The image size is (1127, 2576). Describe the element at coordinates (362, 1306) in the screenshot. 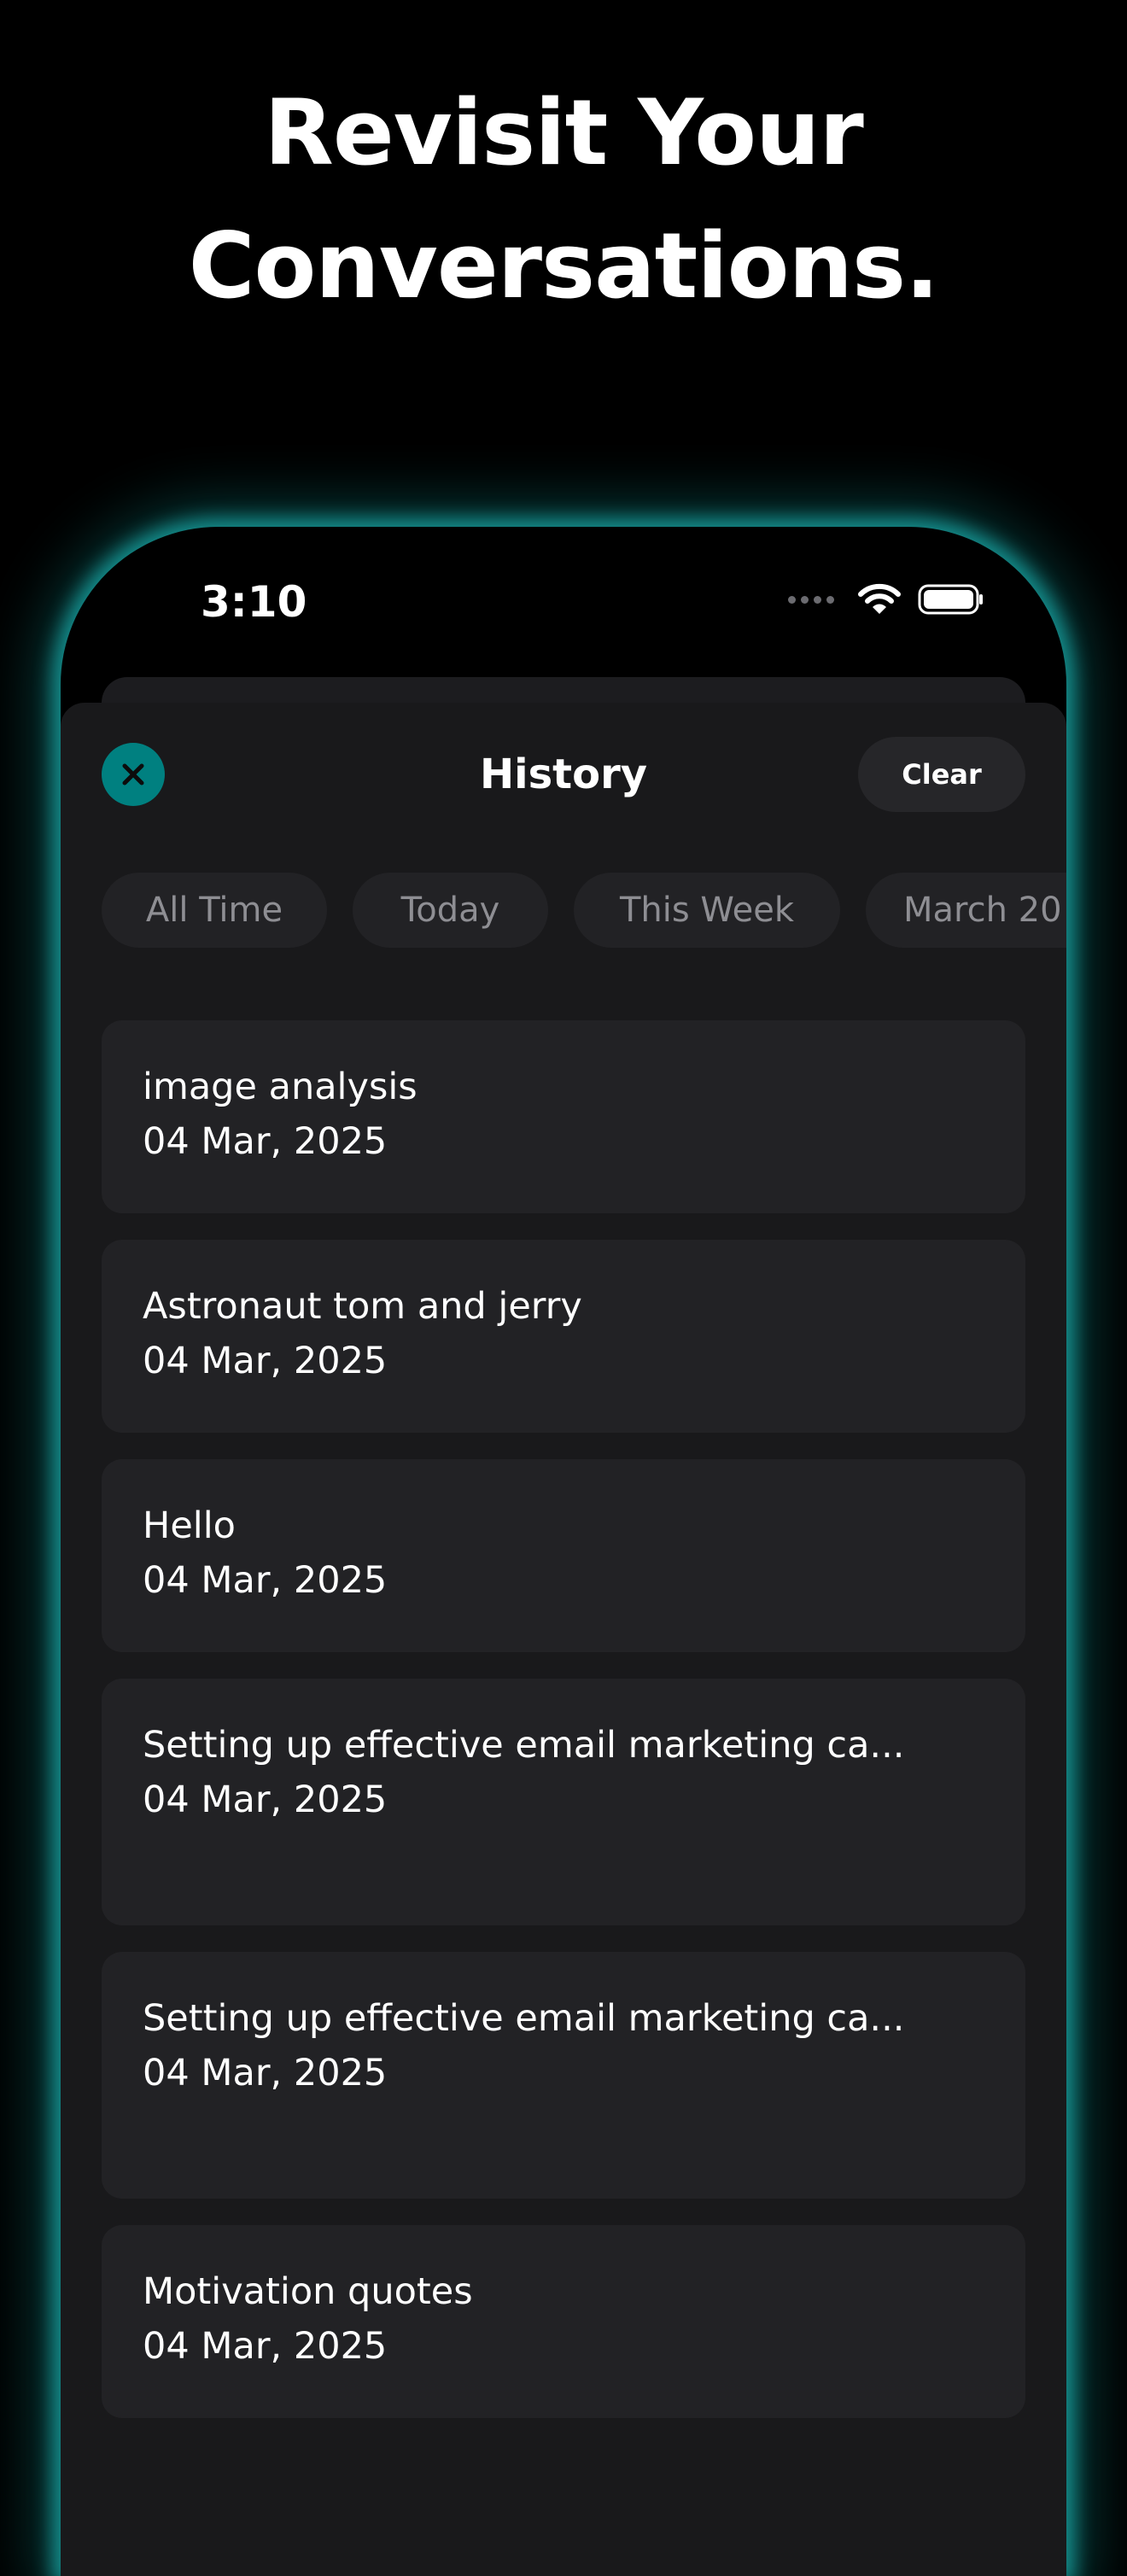

I see `history-item-title: Astronaut tom and jerry` at that location.